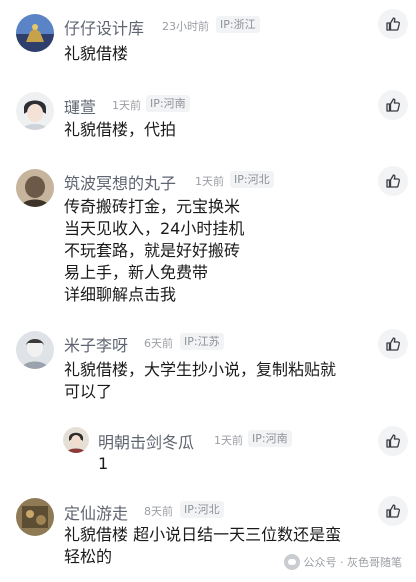  What do you see at coordinates (158, 511) in the screenshot?
I see `comment-time: 8天前` at bounding box center [158, 511].